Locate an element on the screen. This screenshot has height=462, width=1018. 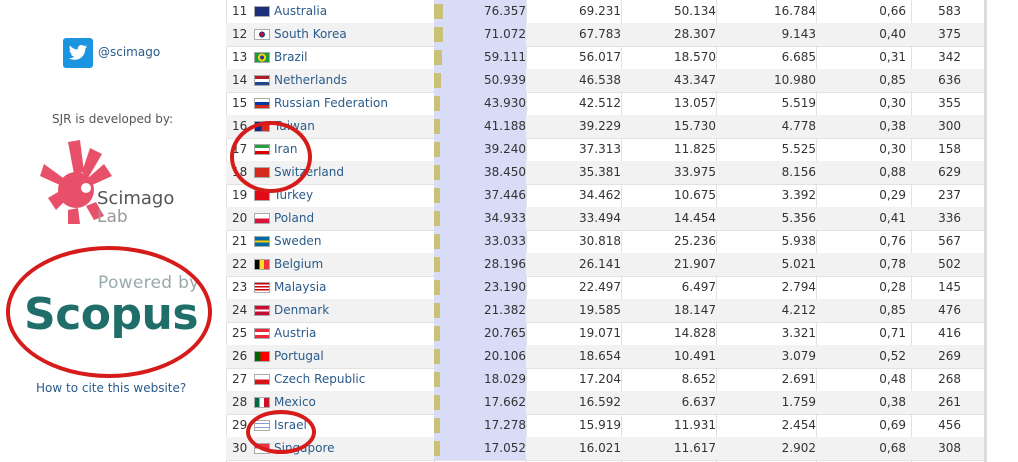
value-cell-v3: 18.147 is located at coordinates (695, 310).